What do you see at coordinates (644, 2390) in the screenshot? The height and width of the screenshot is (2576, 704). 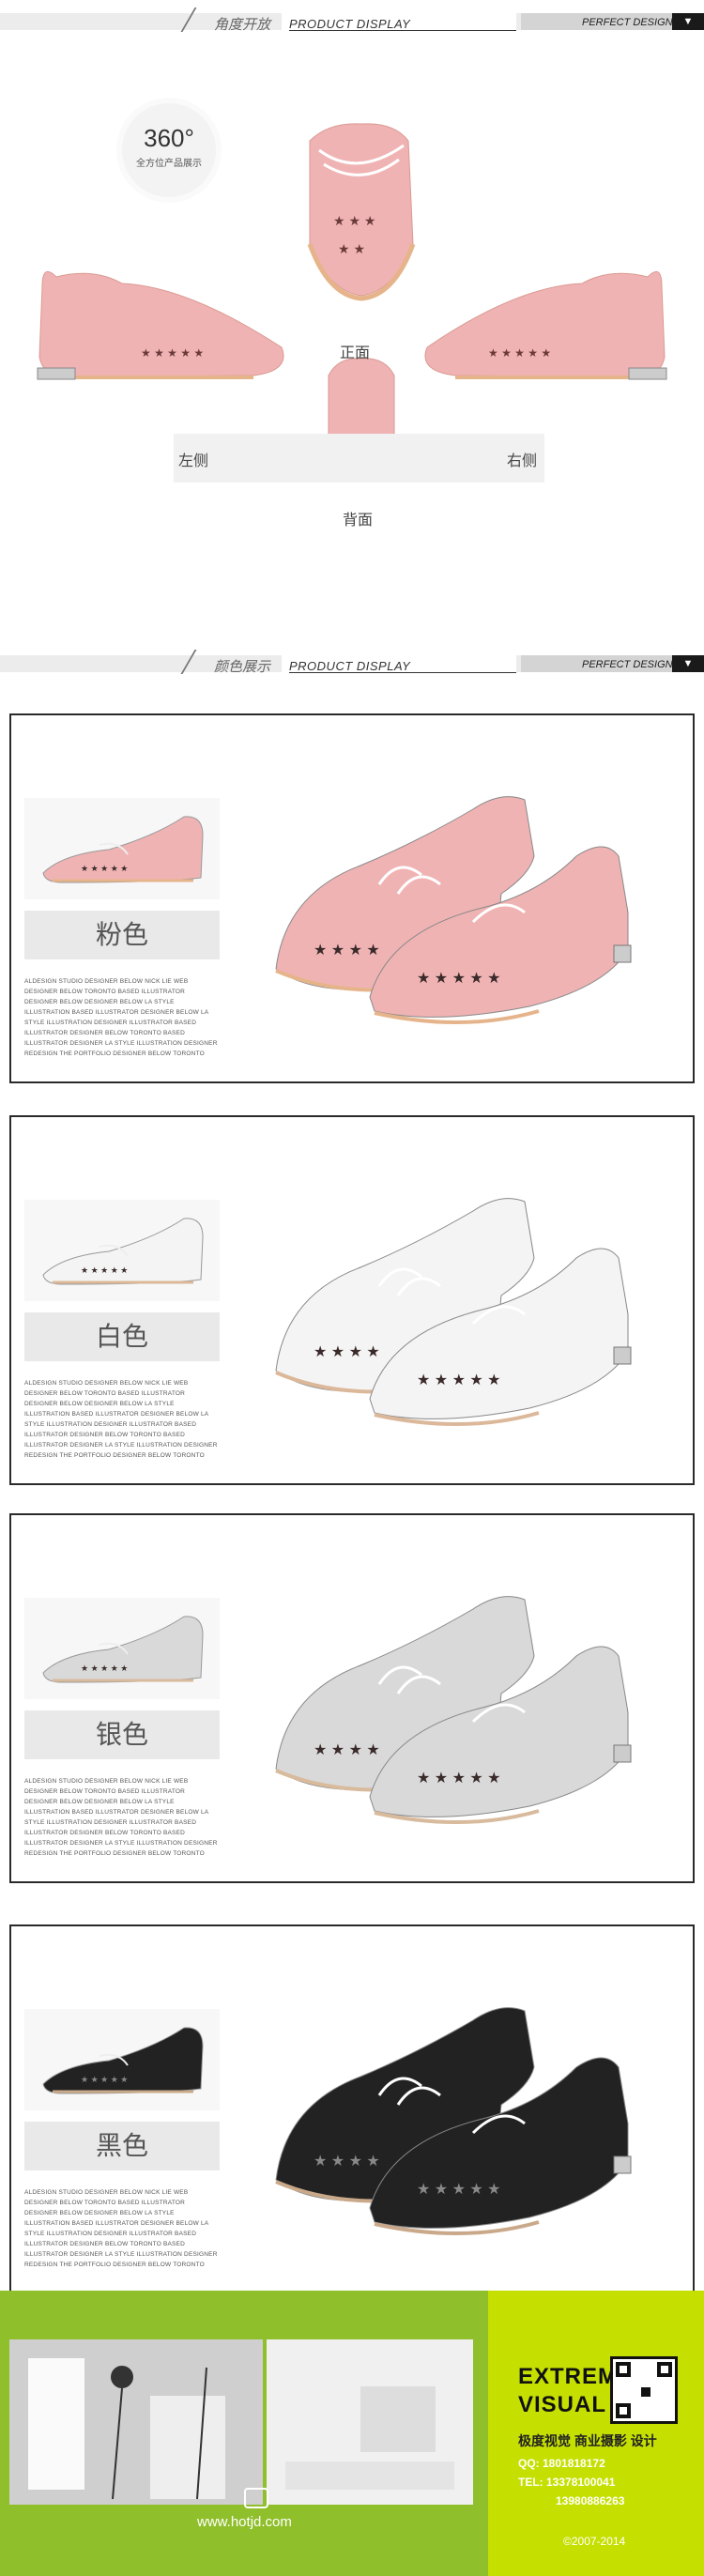 I see `qr-code-icon` at bounding box center [644, 2390].